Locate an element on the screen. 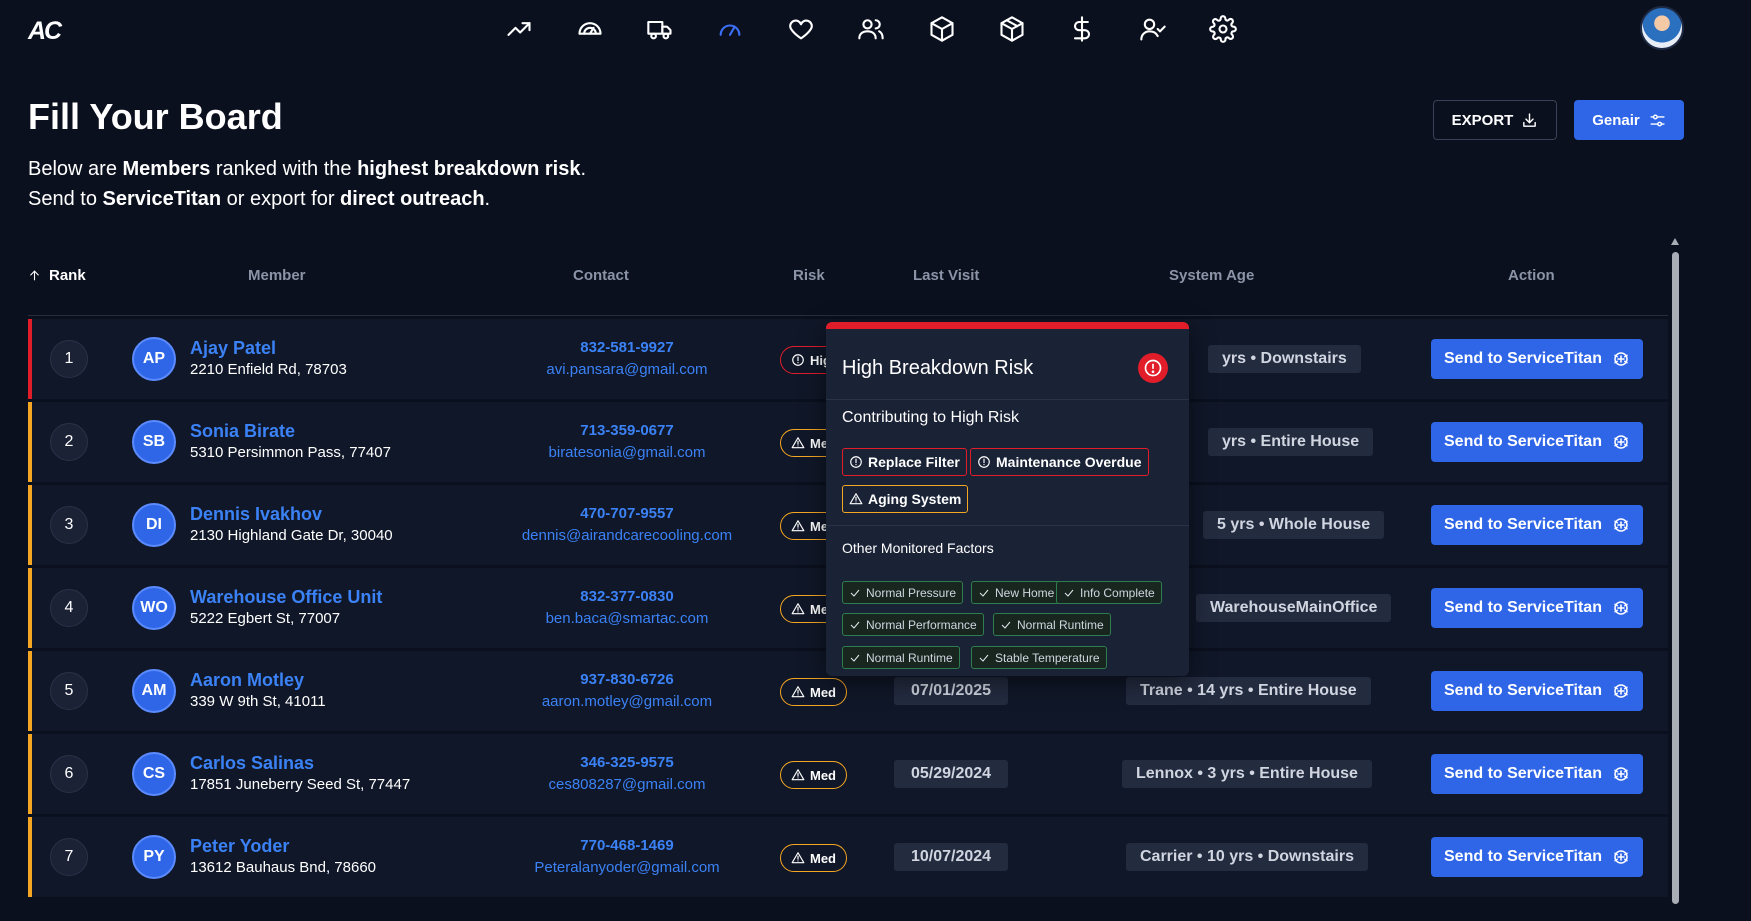  member-name-link: Carlos Salinas is located at coordinates (252, 763).